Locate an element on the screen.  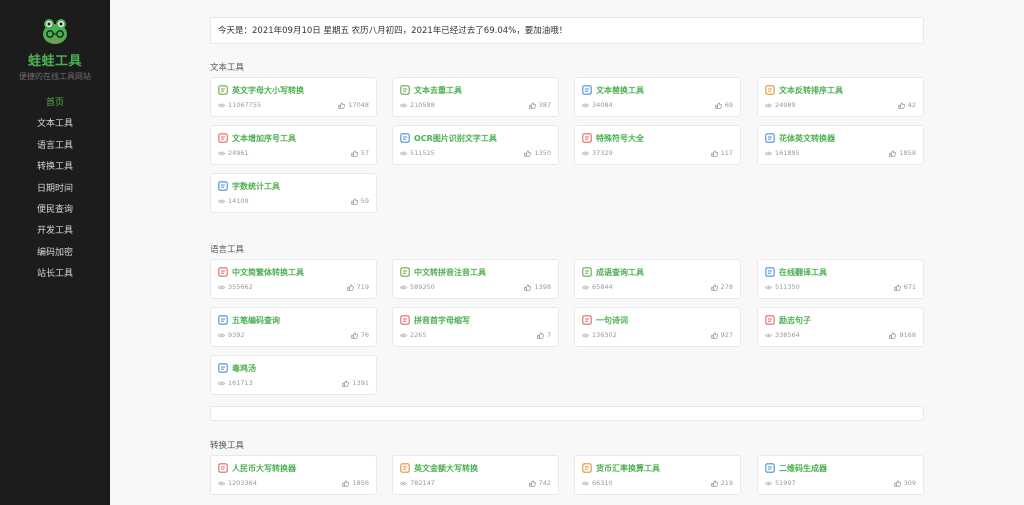
tool-card: 特殊符号大全 37329 117 is located at coordinates (657, 145).